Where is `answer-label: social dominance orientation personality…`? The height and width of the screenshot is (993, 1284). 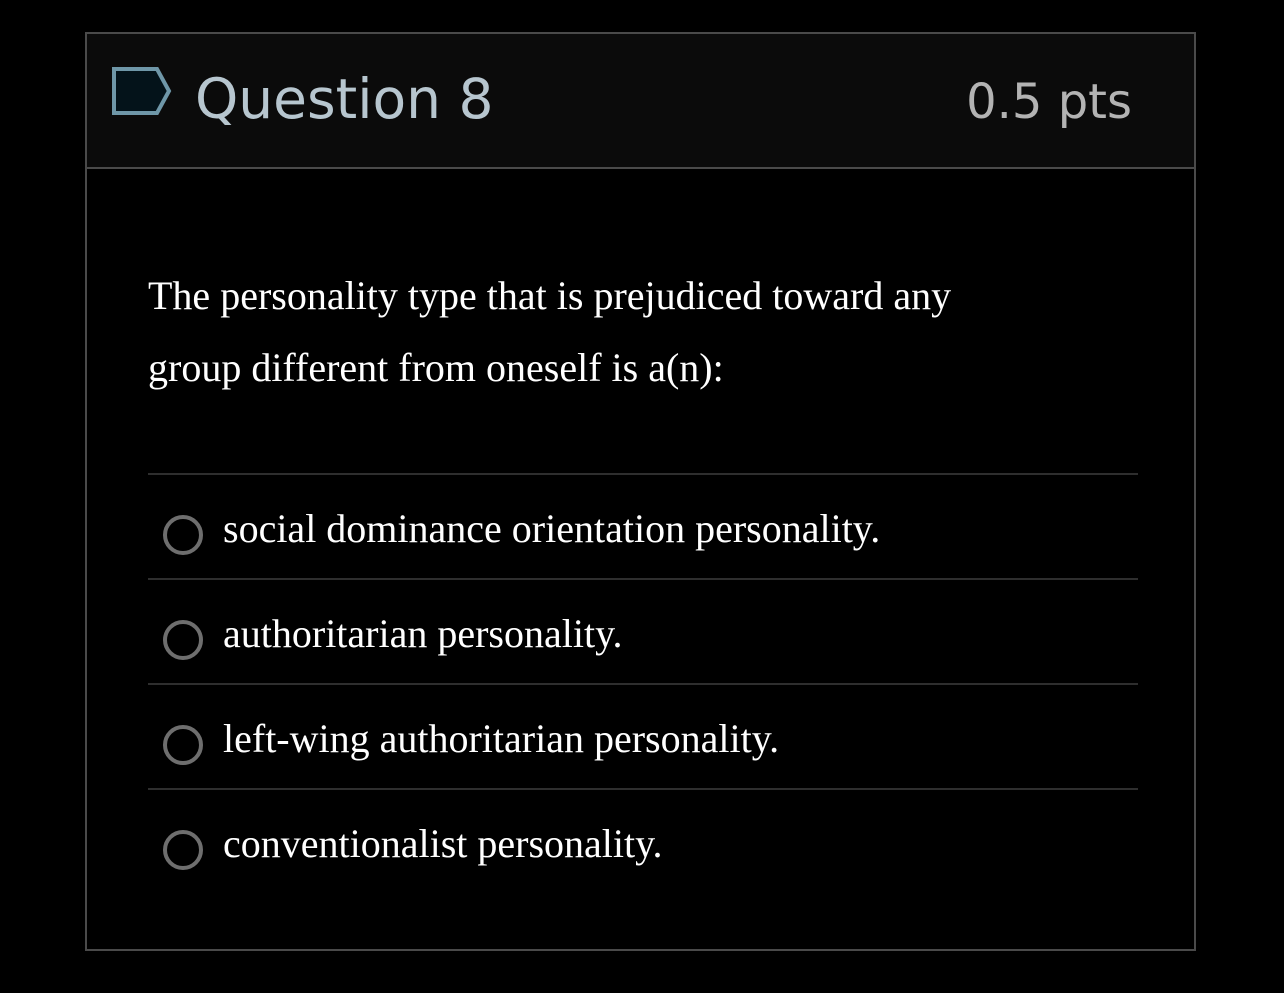
answer-label: social dominance orientation personality… is located at coordinates (551, 529).